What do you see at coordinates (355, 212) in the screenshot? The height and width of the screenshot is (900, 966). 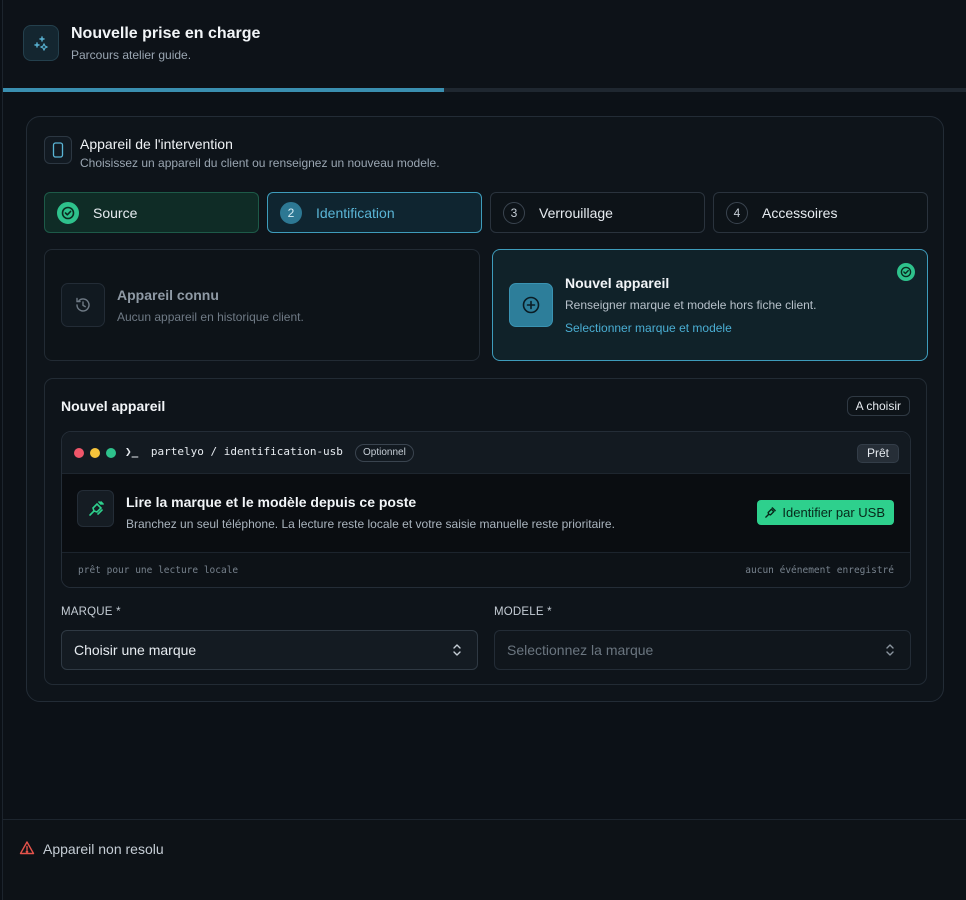 I see `step-label: Identification` at bounding box center [355, 212].